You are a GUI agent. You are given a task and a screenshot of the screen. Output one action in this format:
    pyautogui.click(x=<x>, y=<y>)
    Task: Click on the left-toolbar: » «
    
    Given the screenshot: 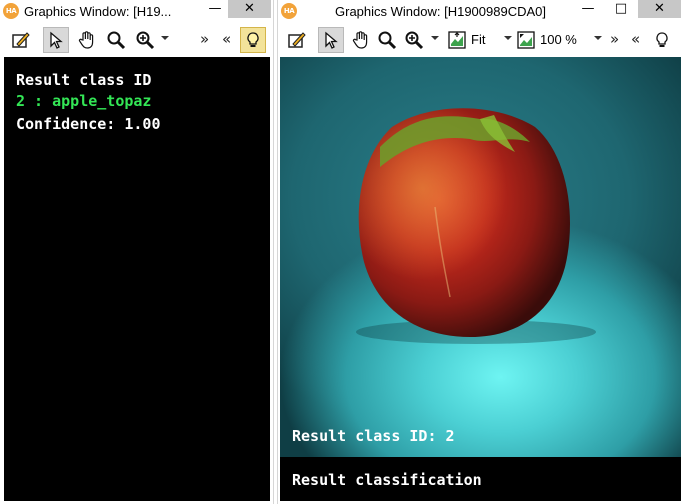 What is the action you would take?
    pyautogui.click(x=136, y=40)
    